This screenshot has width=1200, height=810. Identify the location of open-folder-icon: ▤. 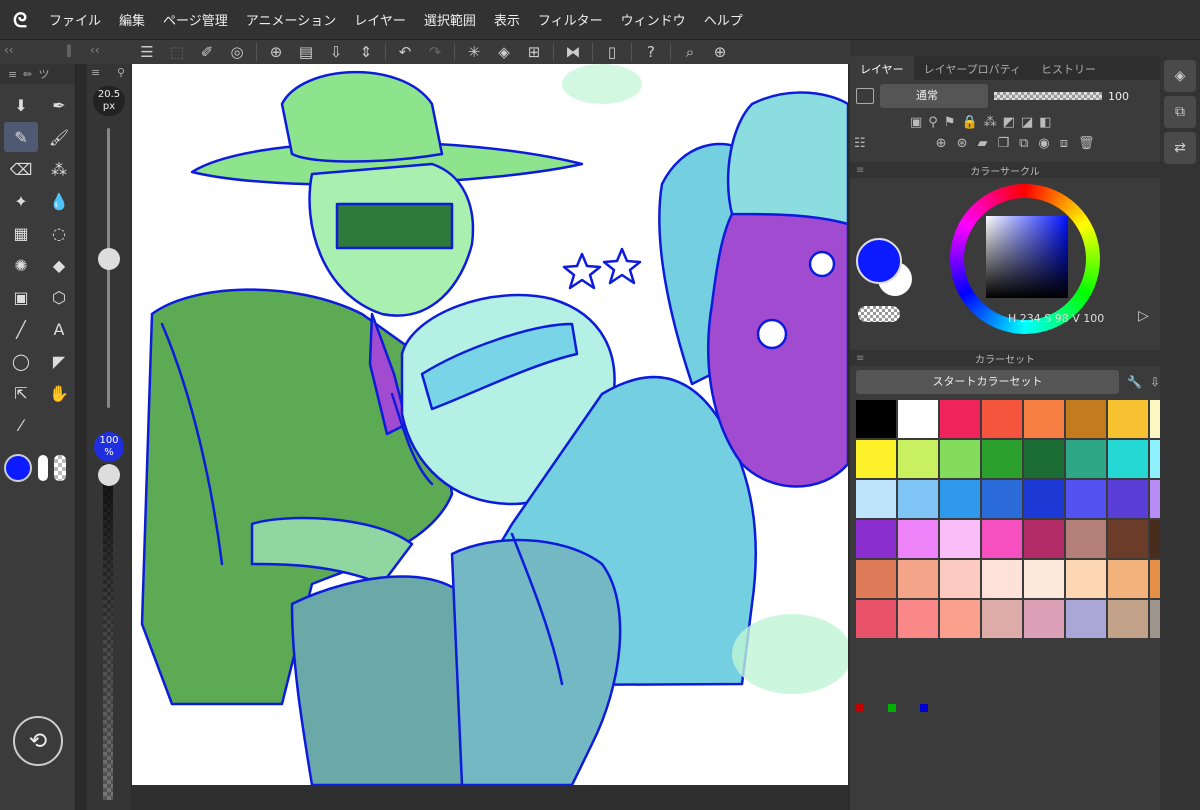
(306, 52).